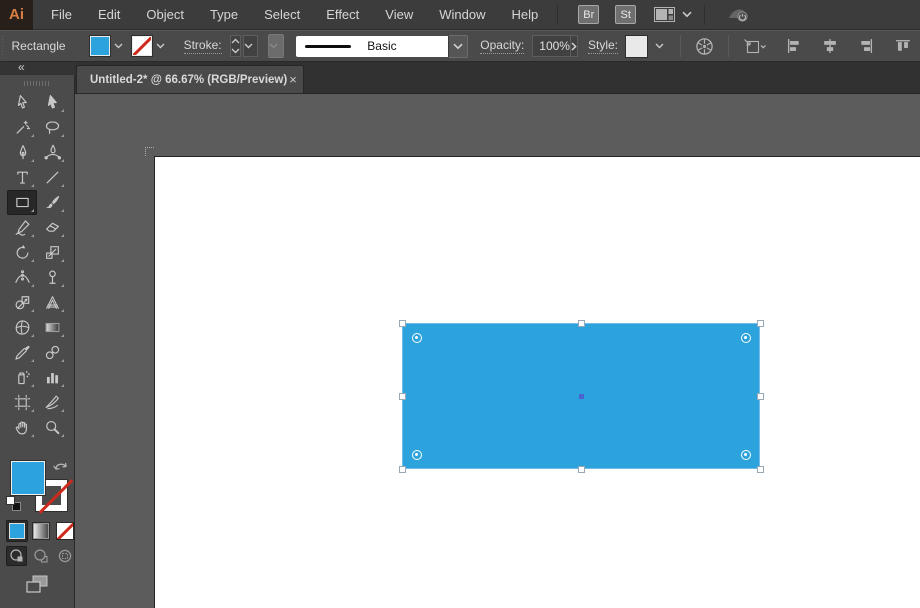  I want to click on rectangle-tool, so click(22, 202).